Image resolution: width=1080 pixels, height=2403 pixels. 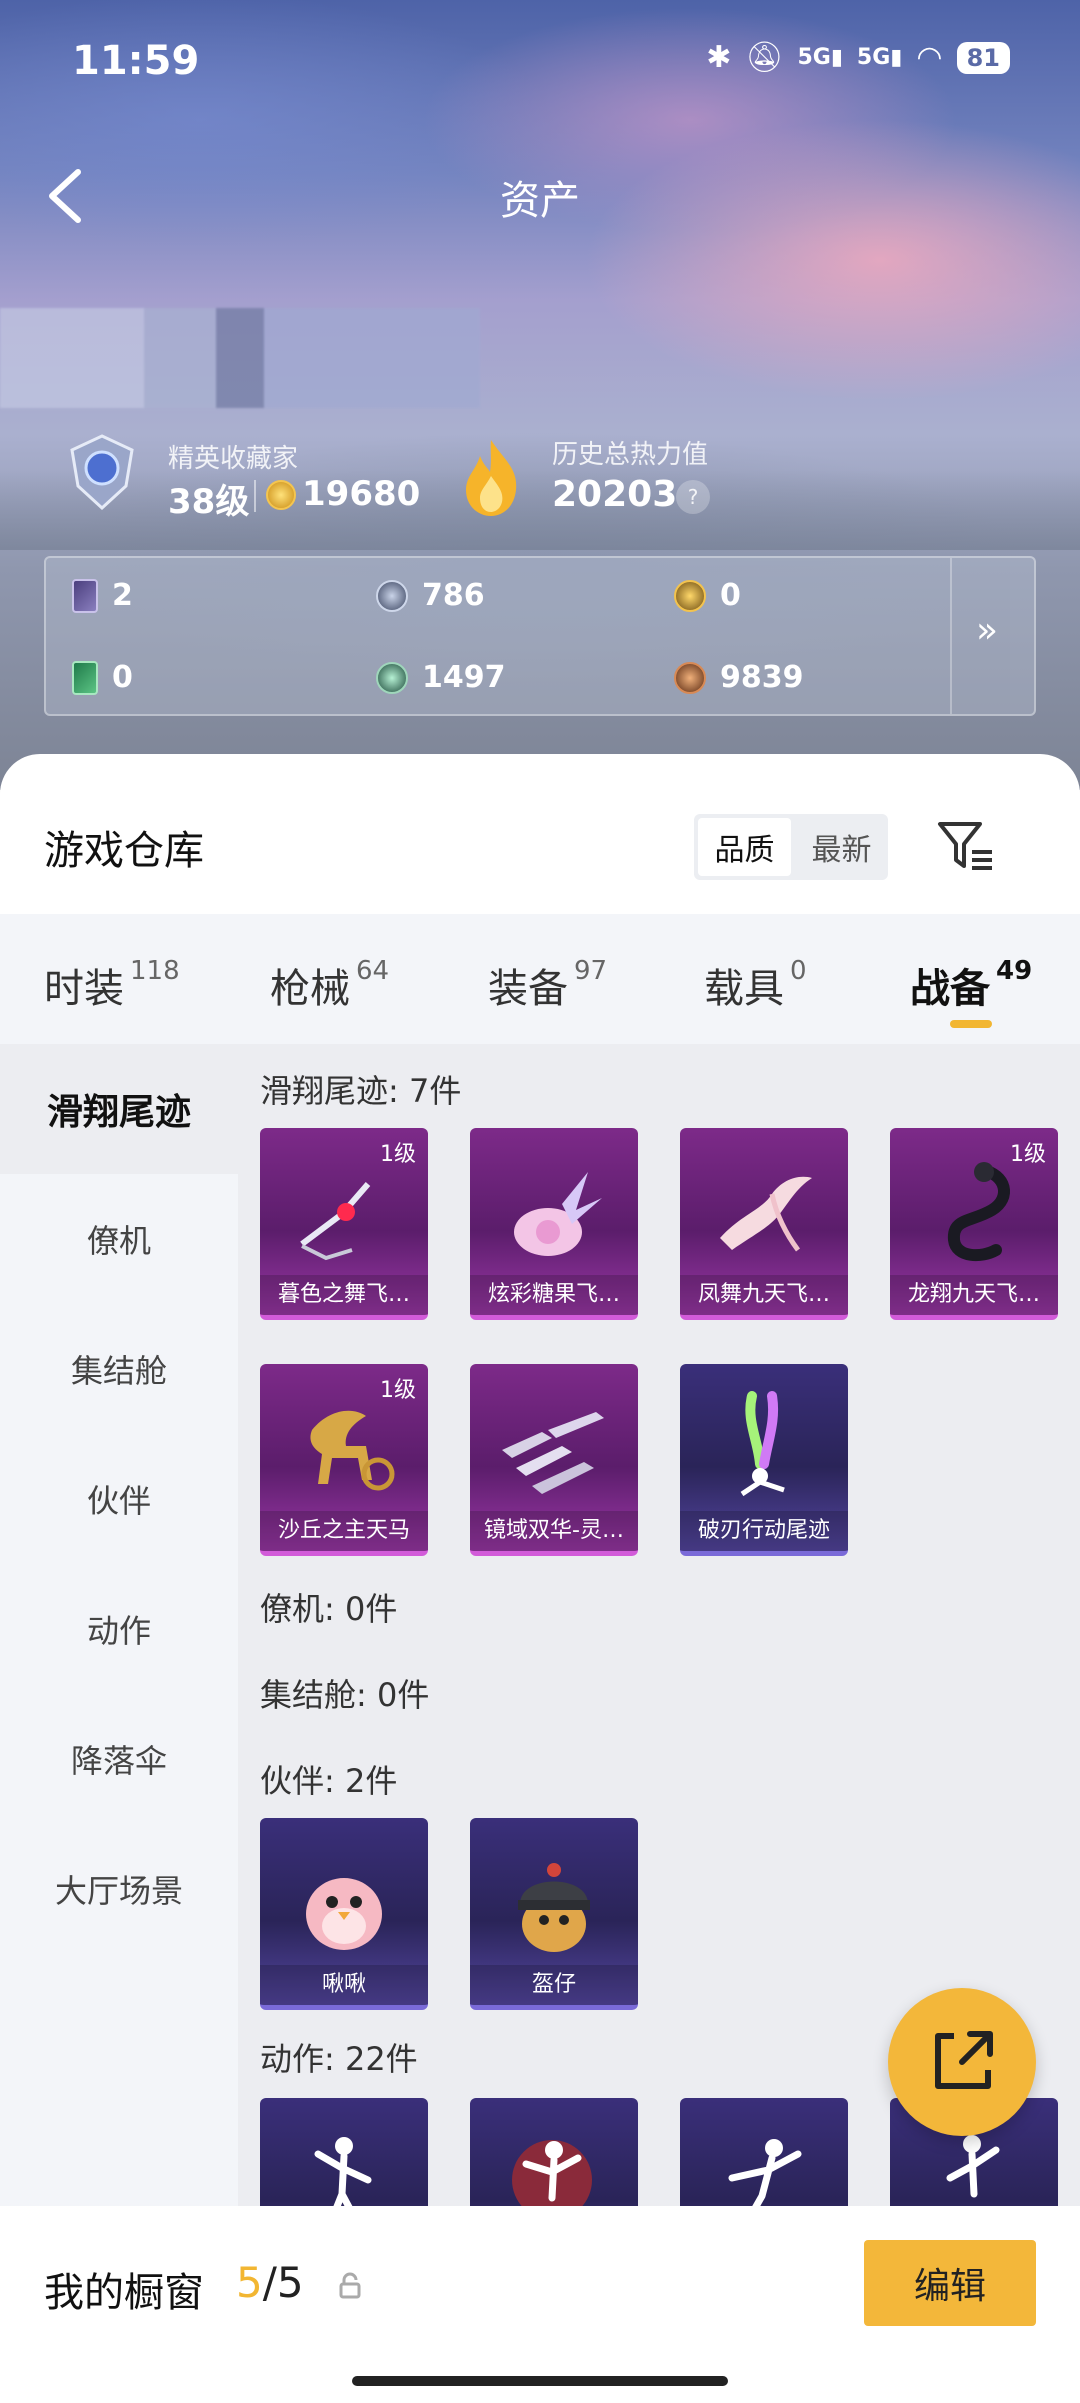 I want to click on sidebar-item-partner: 伙伴, so click(x=119, y=1499).